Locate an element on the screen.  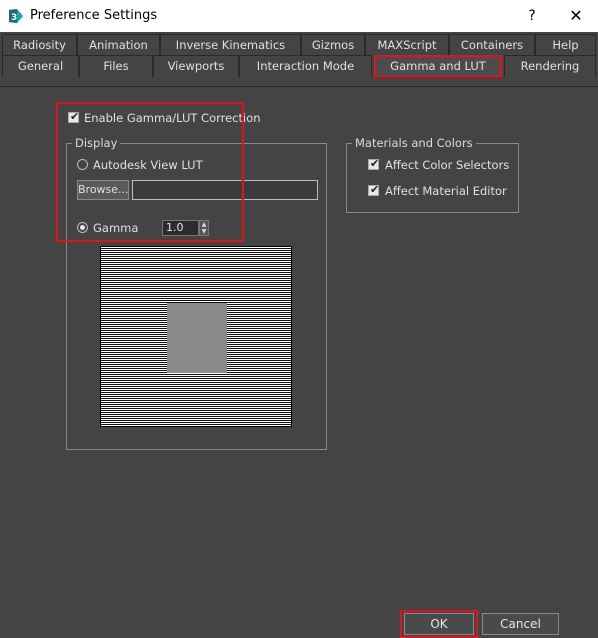
tab-inverse-kinematics: Inverse Kinematics is located at coordinates (230, 45).